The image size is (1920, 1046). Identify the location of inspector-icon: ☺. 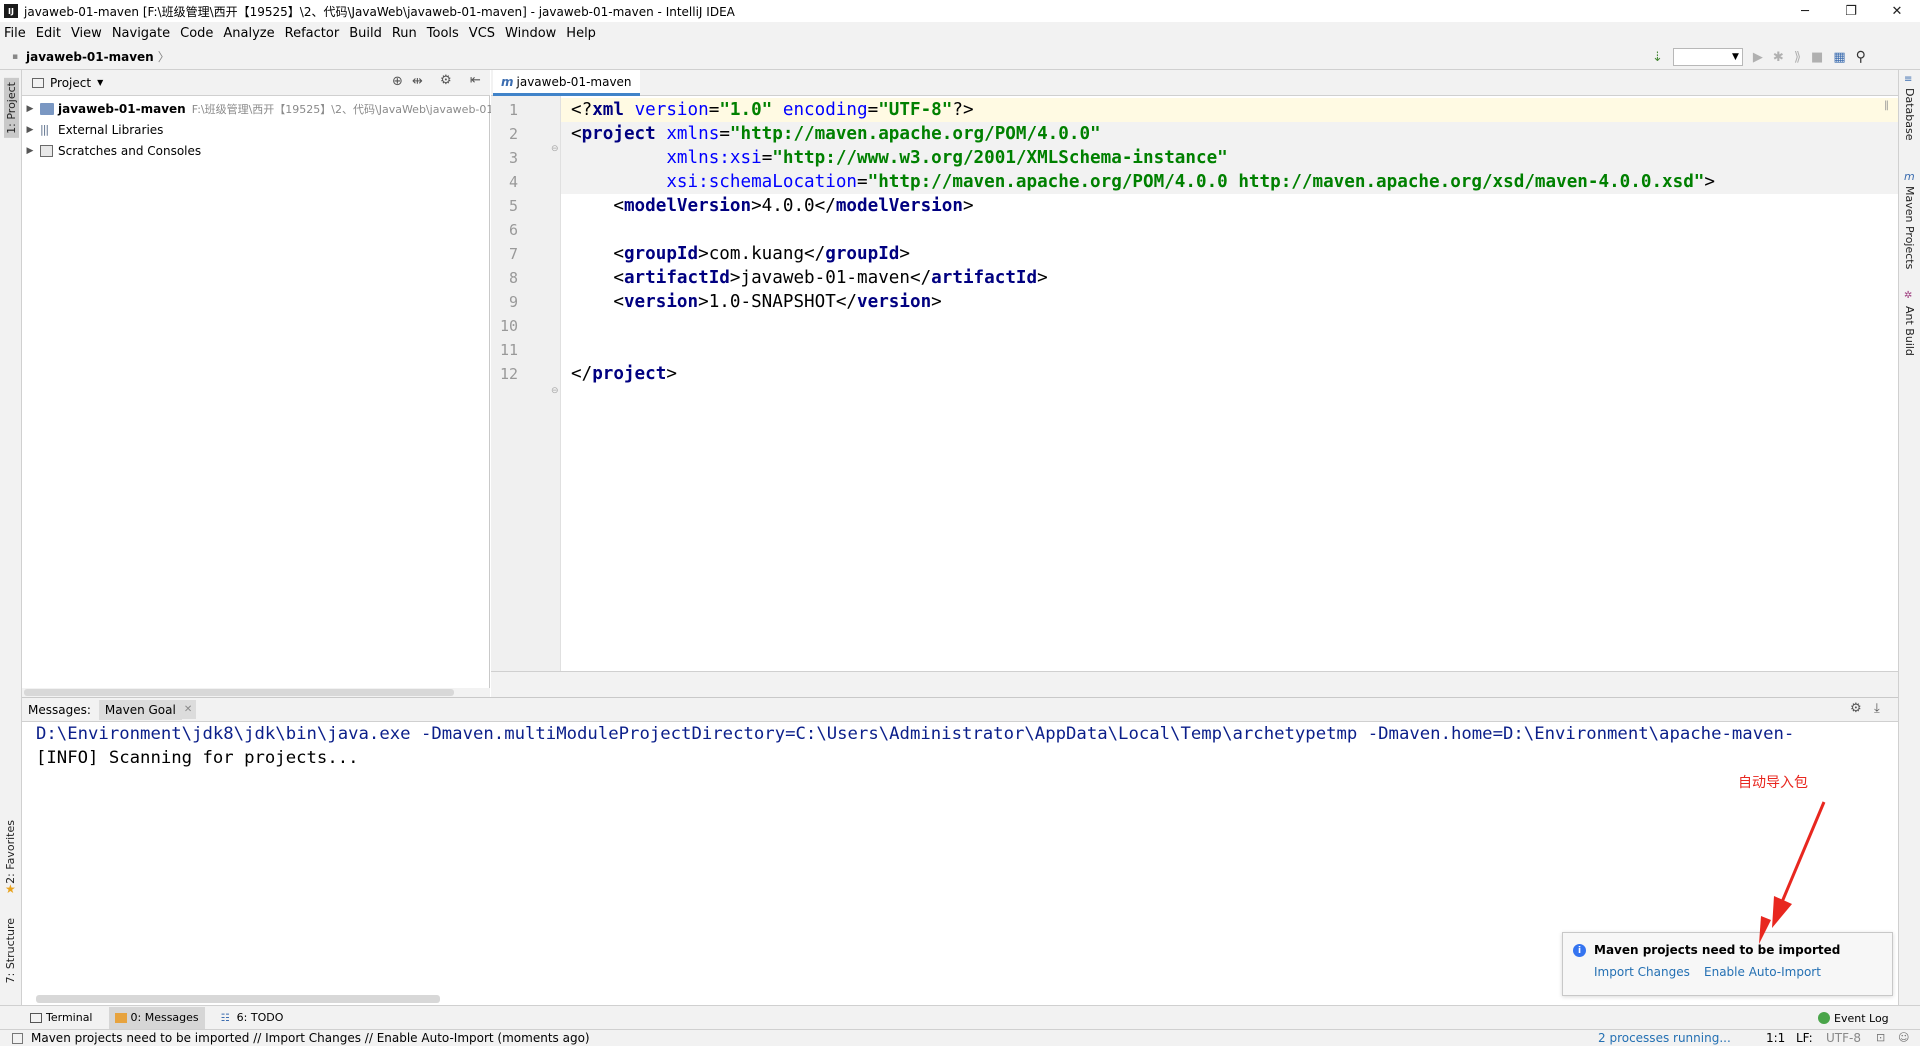
(1903, 1037).